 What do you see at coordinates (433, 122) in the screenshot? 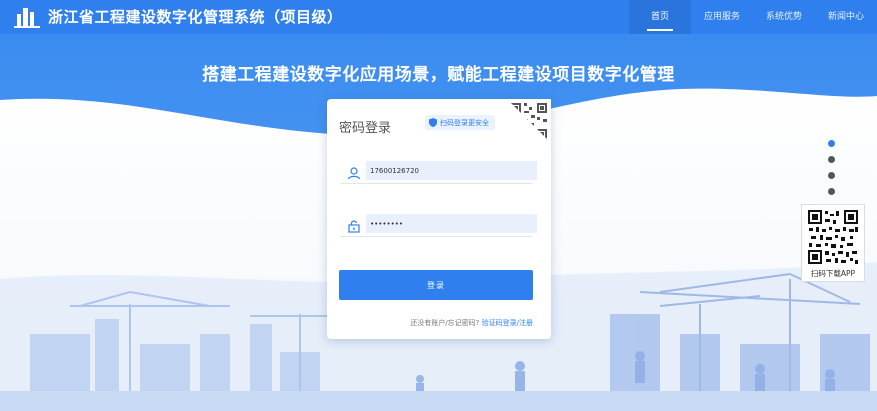
I see `shield-icon` at bounding box center [433, 122].